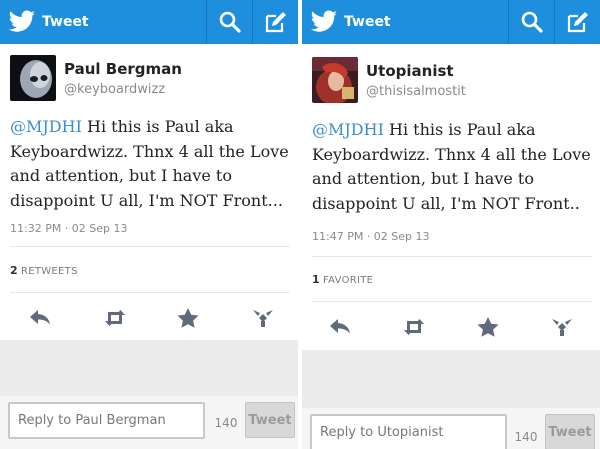 This screenshot has height=449, width=600. What do you see at coordinates (106, 420) in the screenshot?
I see `reply-input: Reply to Paul Bergman` at bounding box center [106, 420].